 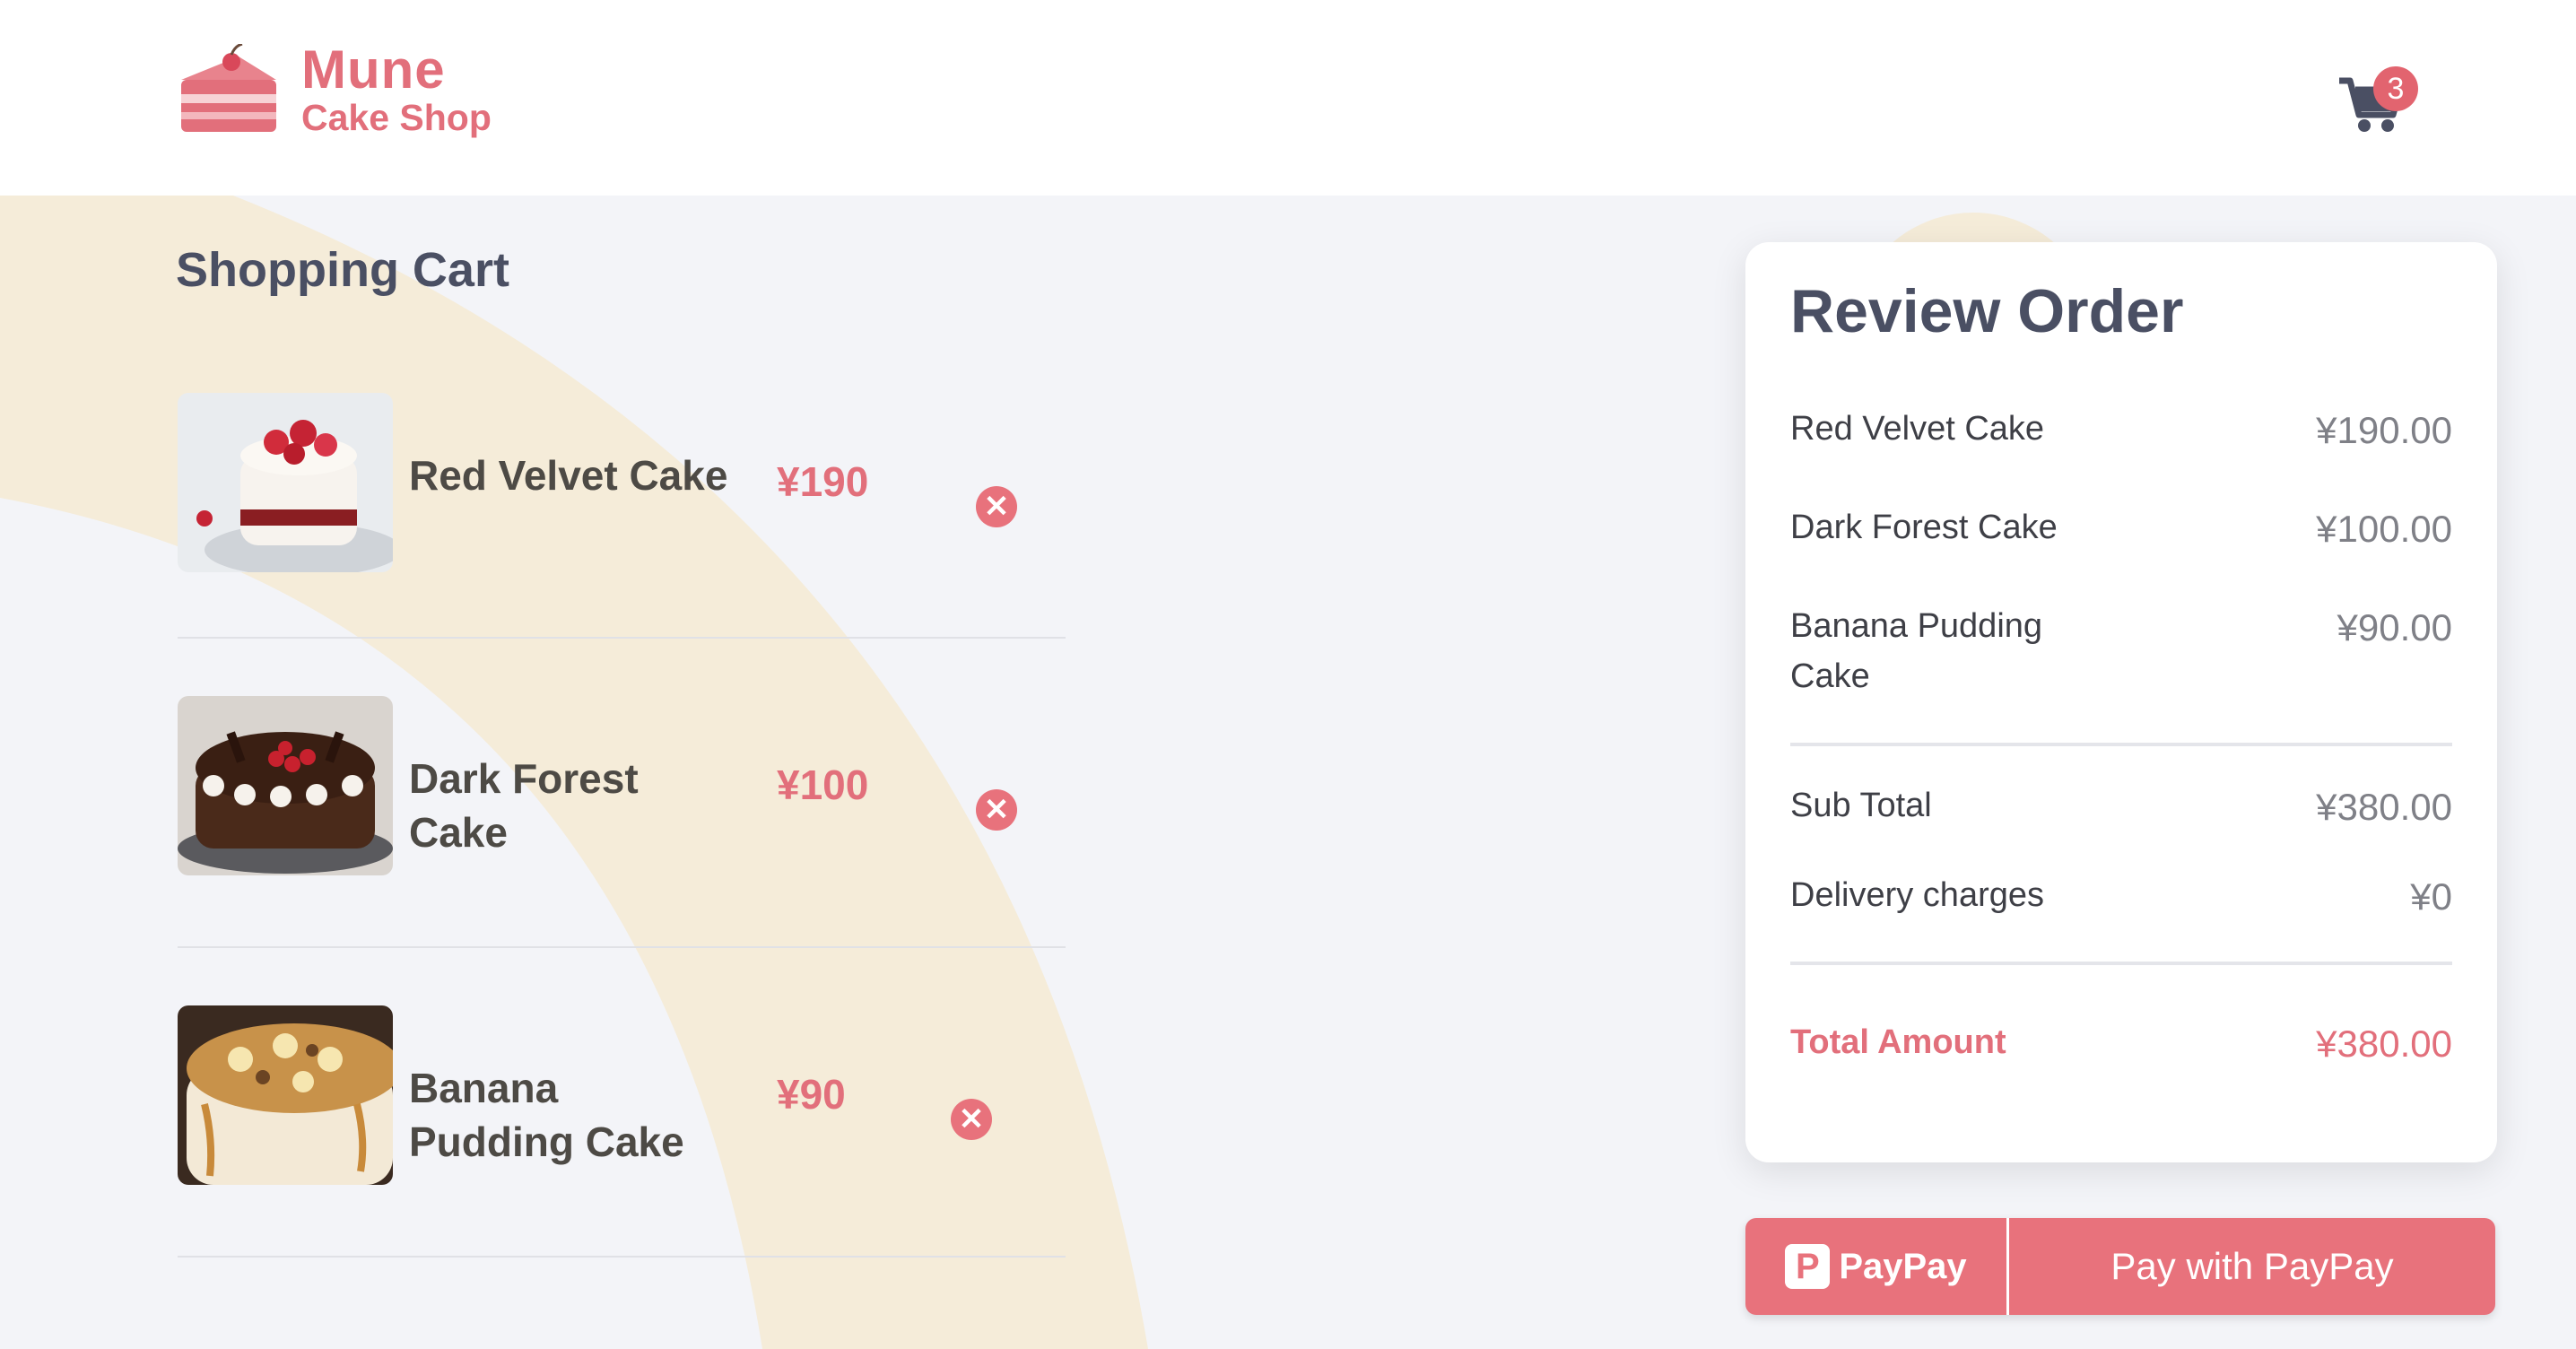 I want to click on review-item-price: ¥100.00, so click(x=2384, y=529).